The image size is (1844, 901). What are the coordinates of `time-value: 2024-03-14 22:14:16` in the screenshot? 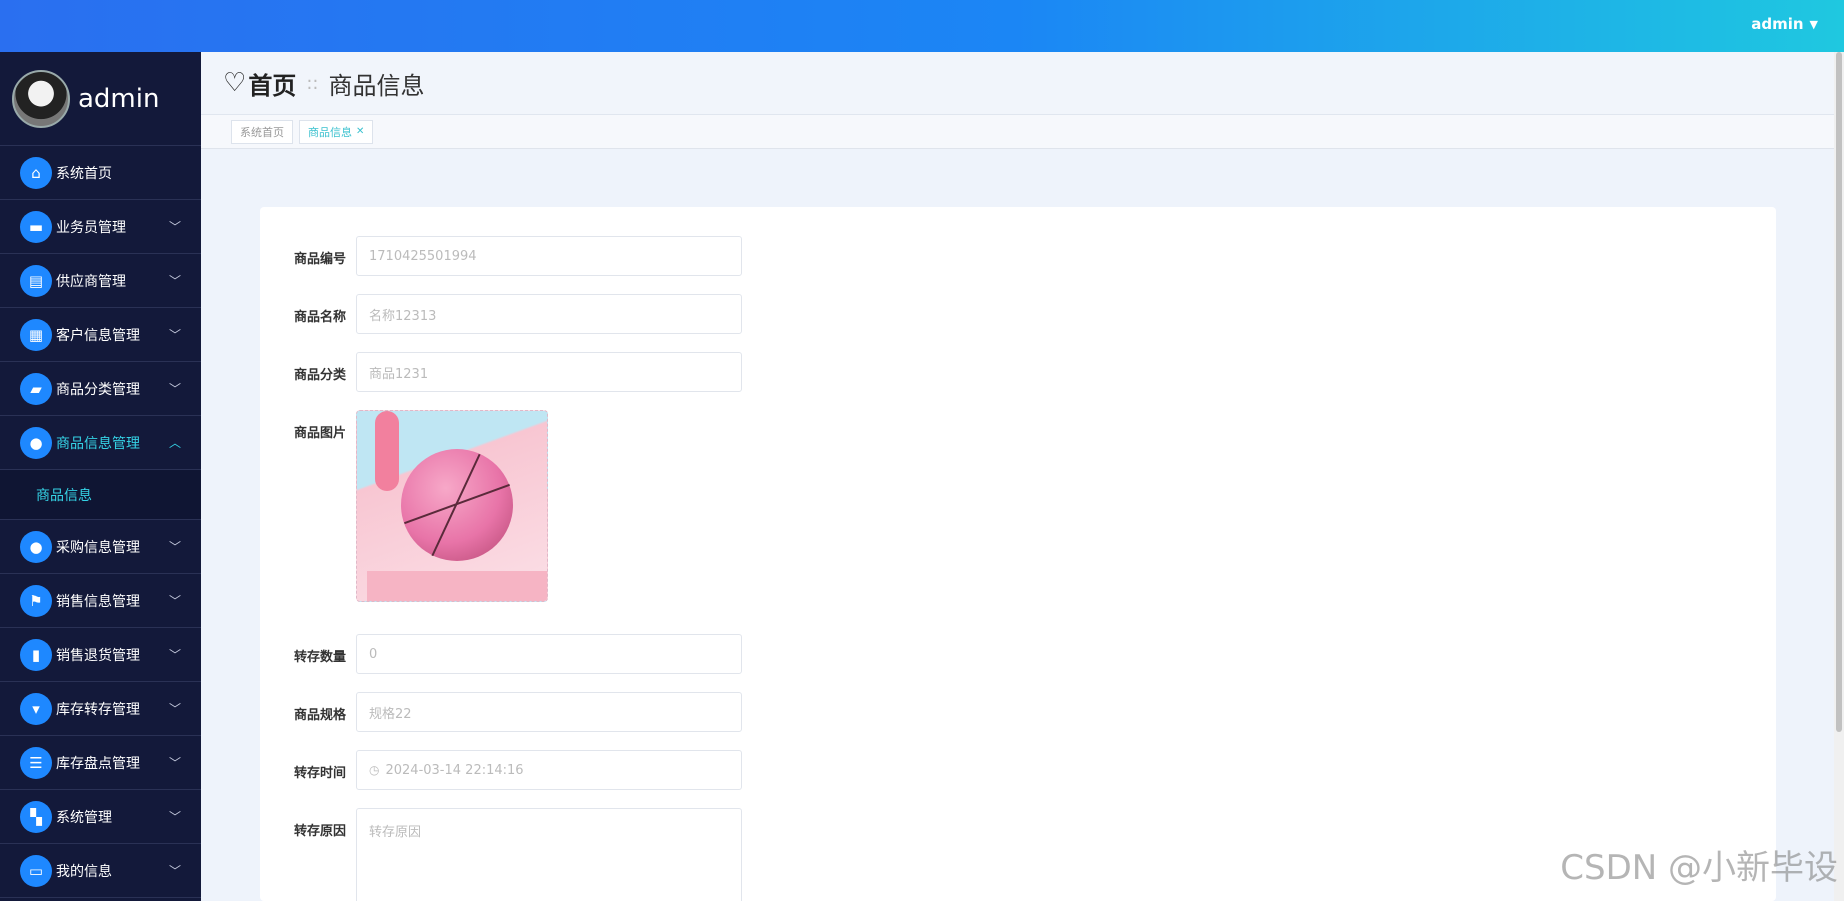 It's located at (454, 770).